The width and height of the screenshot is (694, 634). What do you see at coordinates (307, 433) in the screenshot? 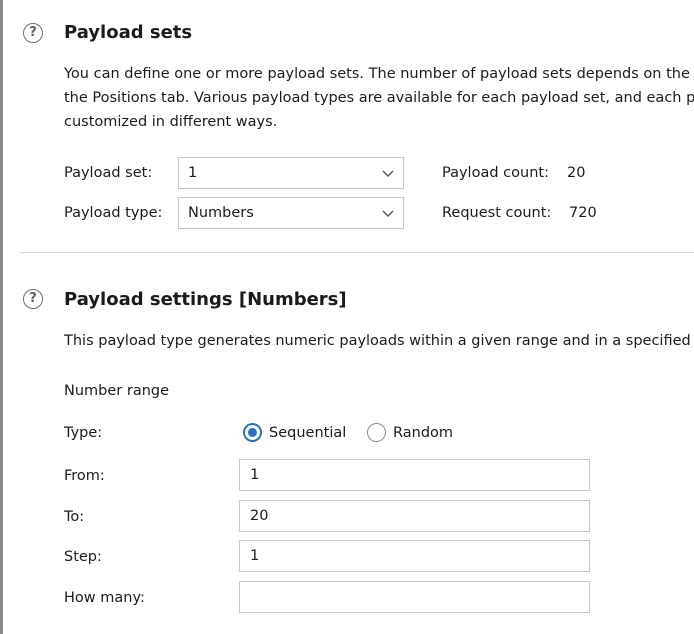
I see `sequential-radio-label: Sequential` at bounding box center [307, 433].